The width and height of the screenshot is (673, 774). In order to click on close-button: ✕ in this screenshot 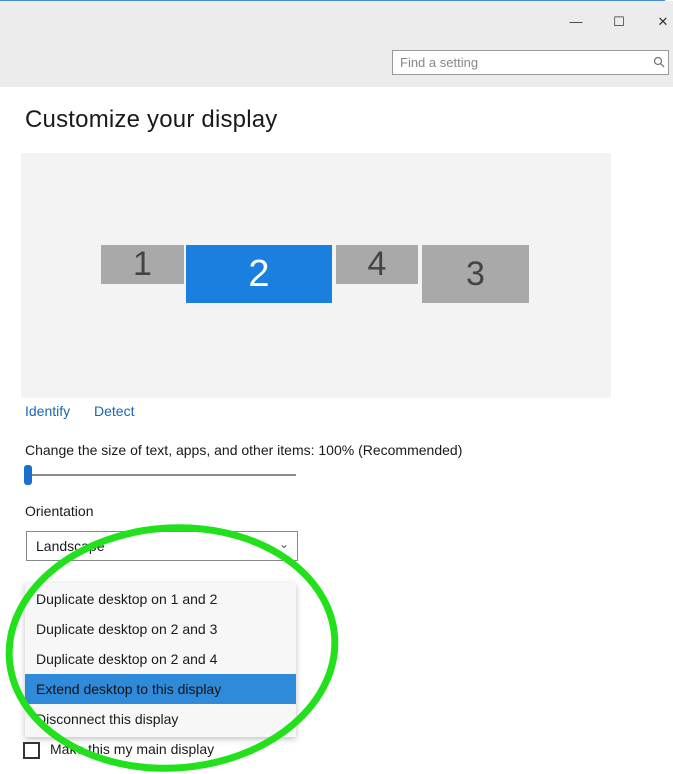, I will do `click(663, 22)`.